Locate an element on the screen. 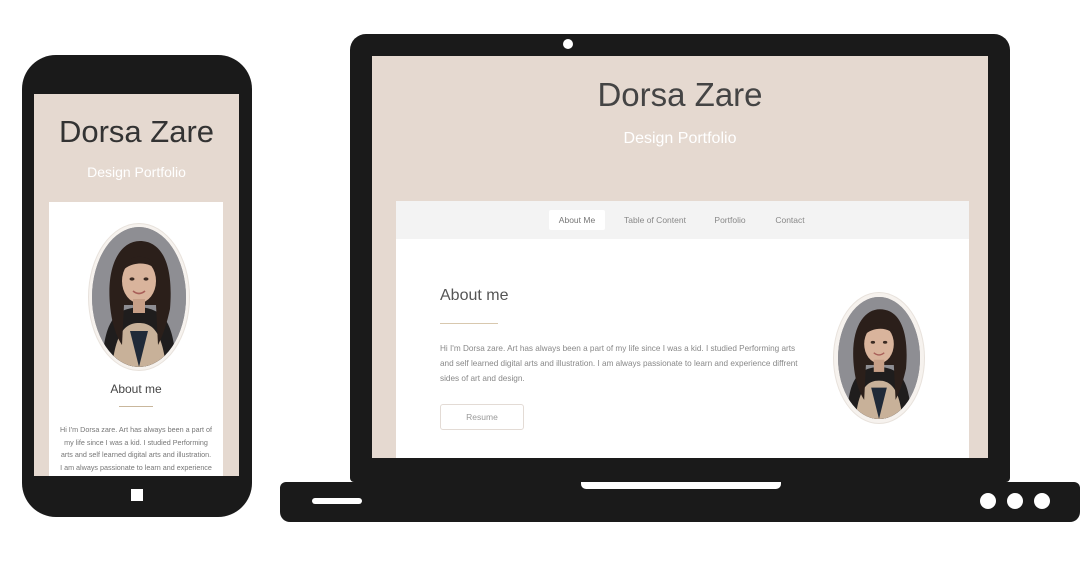 The height and width of the screenshot is (561, 1080). laptop-camera is located at coordinates (568, 44).